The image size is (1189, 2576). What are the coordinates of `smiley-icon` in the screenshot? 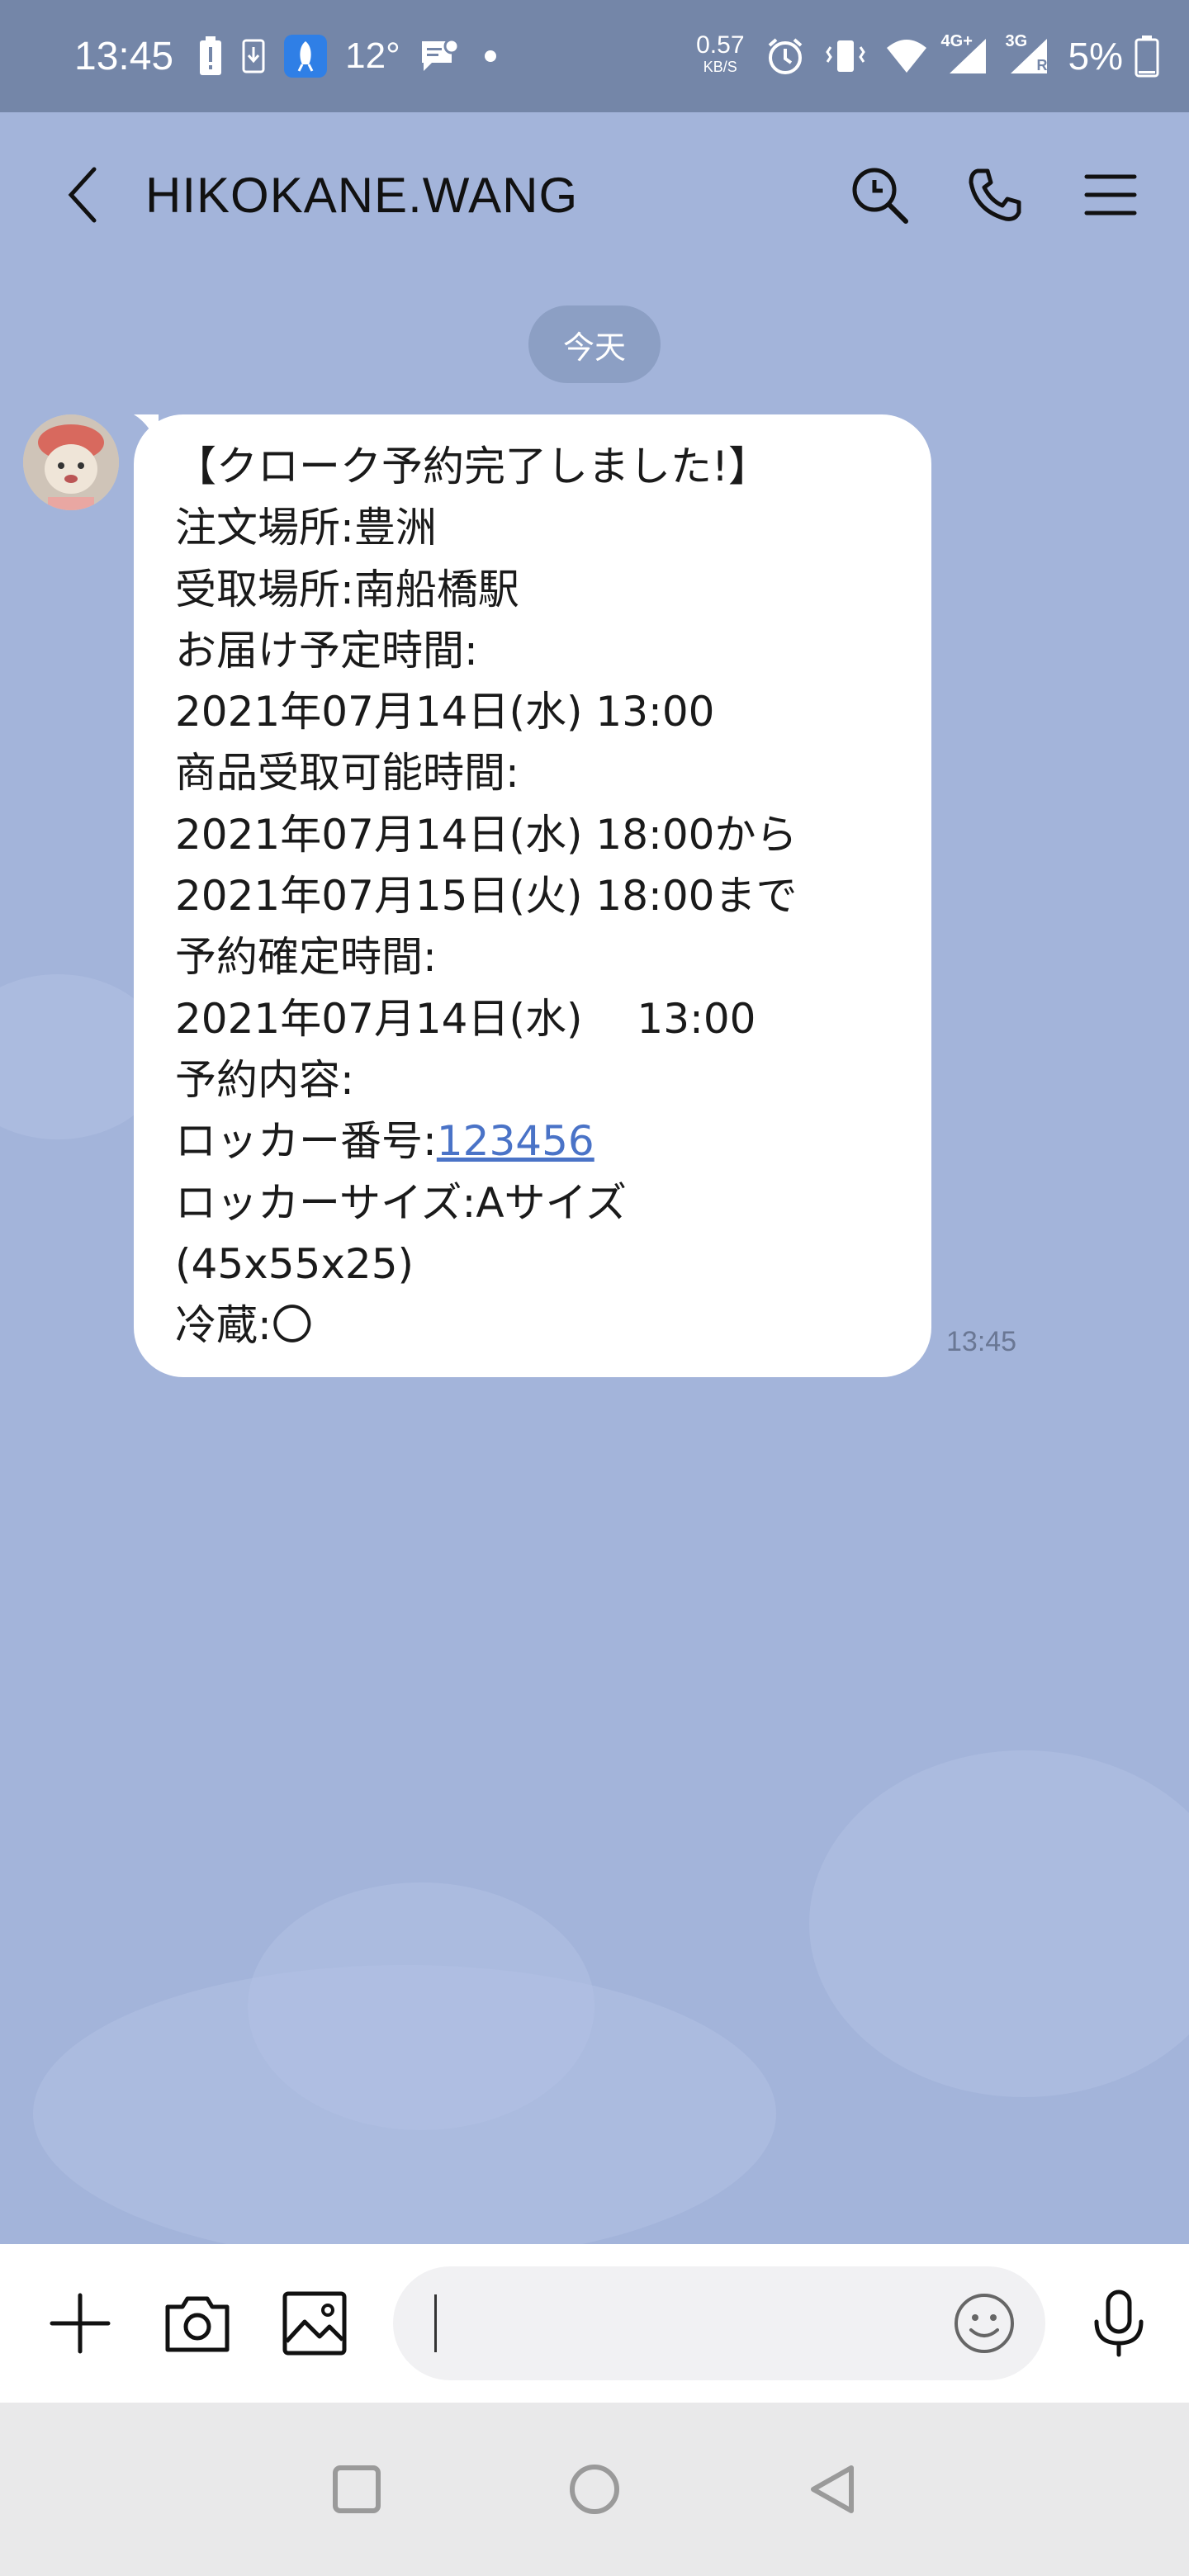 It's located at (984, 2323).